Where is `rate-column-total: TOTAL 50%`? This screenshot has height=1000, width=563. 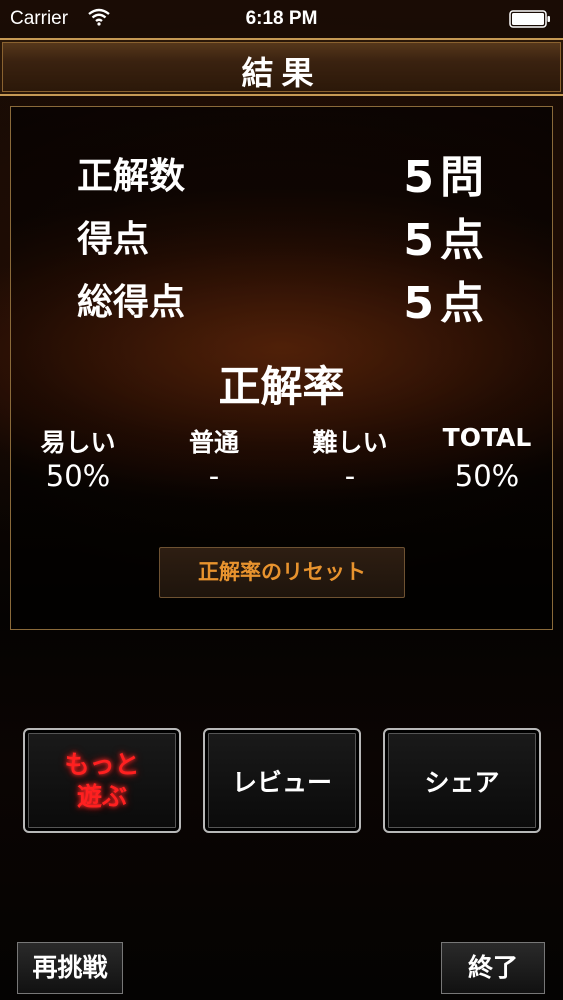
rate-column-total: TOTAL 50% is located at coordinates (487, 458).